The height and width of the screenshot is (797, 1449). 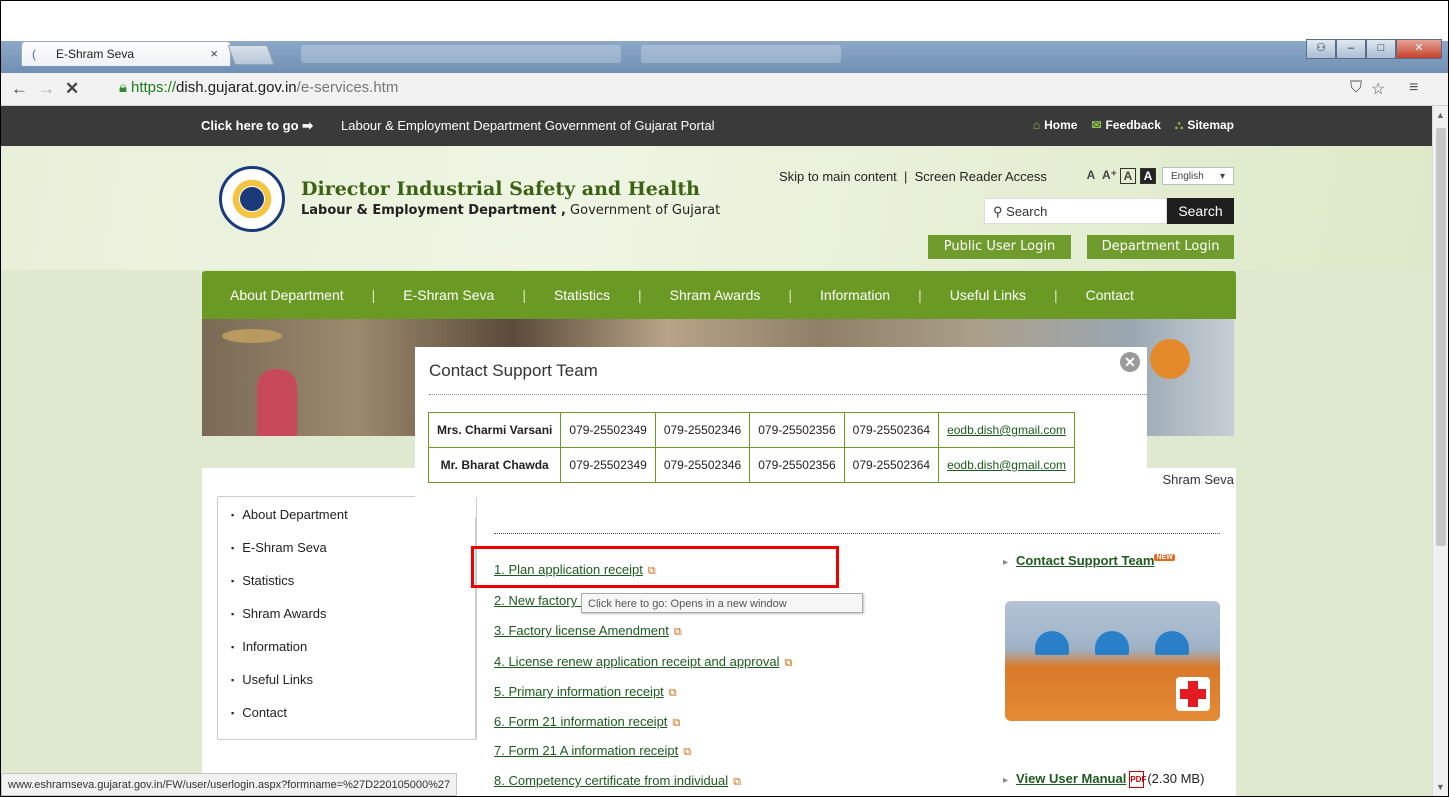 What do you see at coordinates (1419, 49) in the screenshot?
I see `window-close-icon: ✕` at bounding box center [1419, 49].